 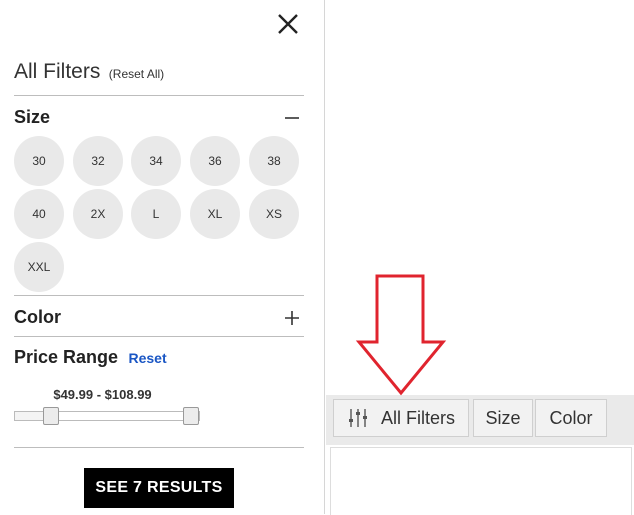 I want to click on color-filter-button: Color, so click(x=571, y=418).